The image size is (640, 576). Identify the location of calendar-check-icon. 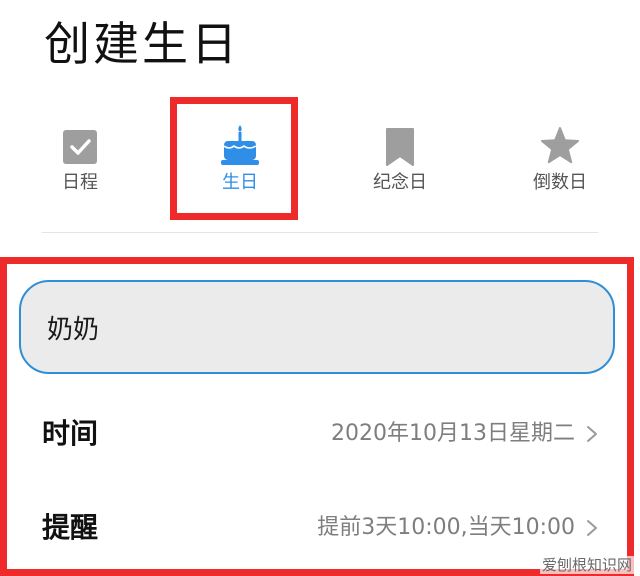
(80, 146).